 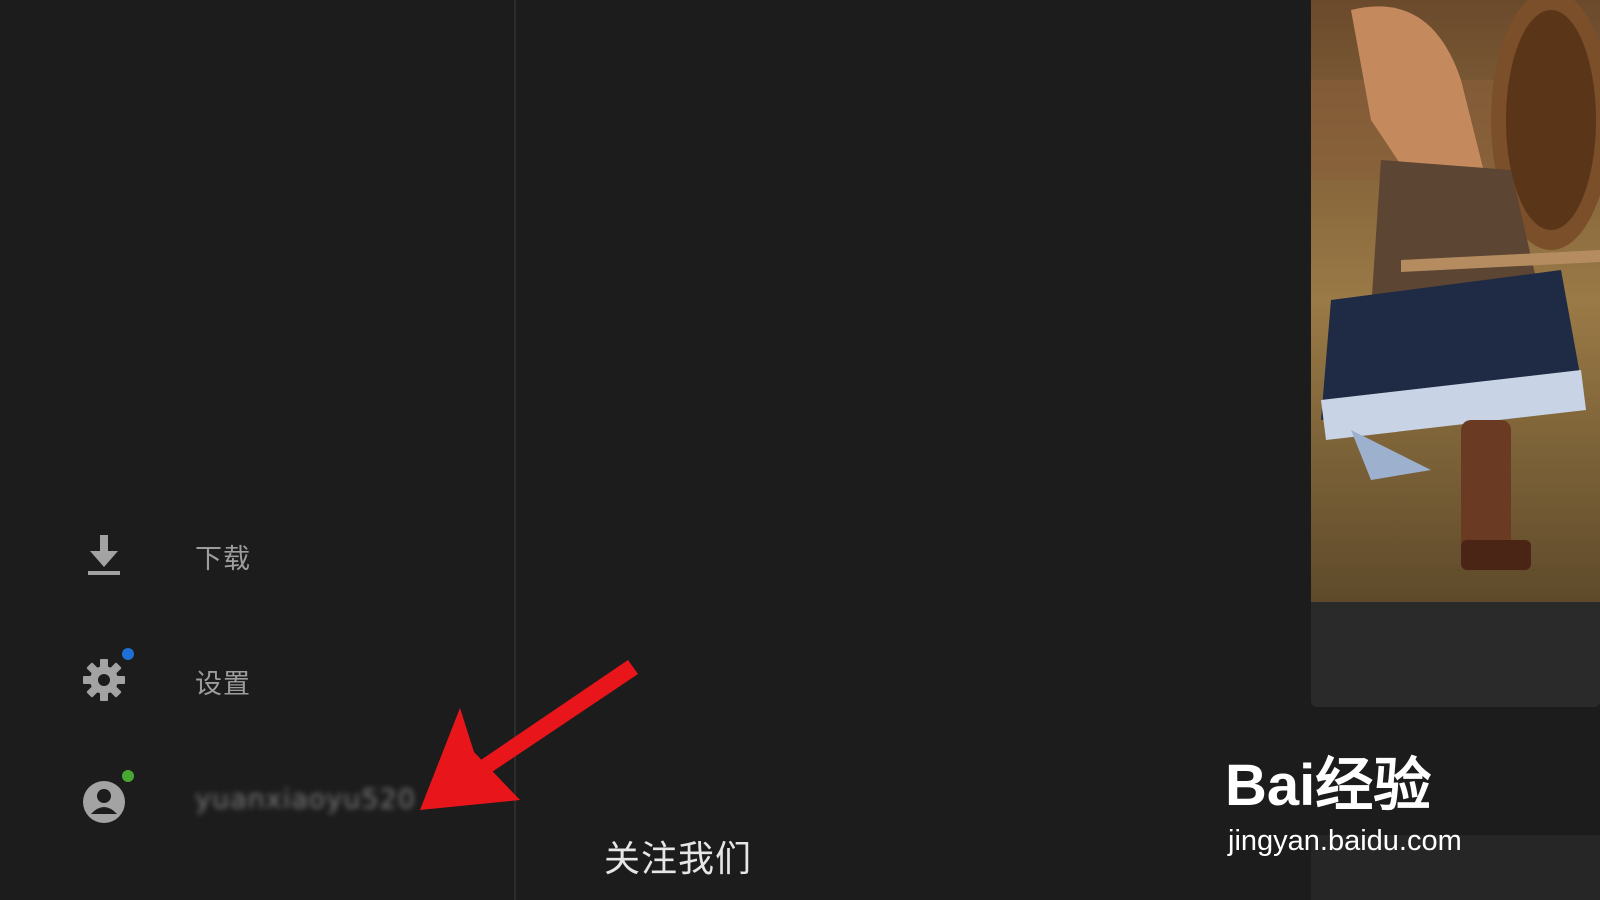 What do you see at coordinates (223, 684) in the screenshot?
I see `sidebar-item-label: 设置` at bounding box center [223, 684].